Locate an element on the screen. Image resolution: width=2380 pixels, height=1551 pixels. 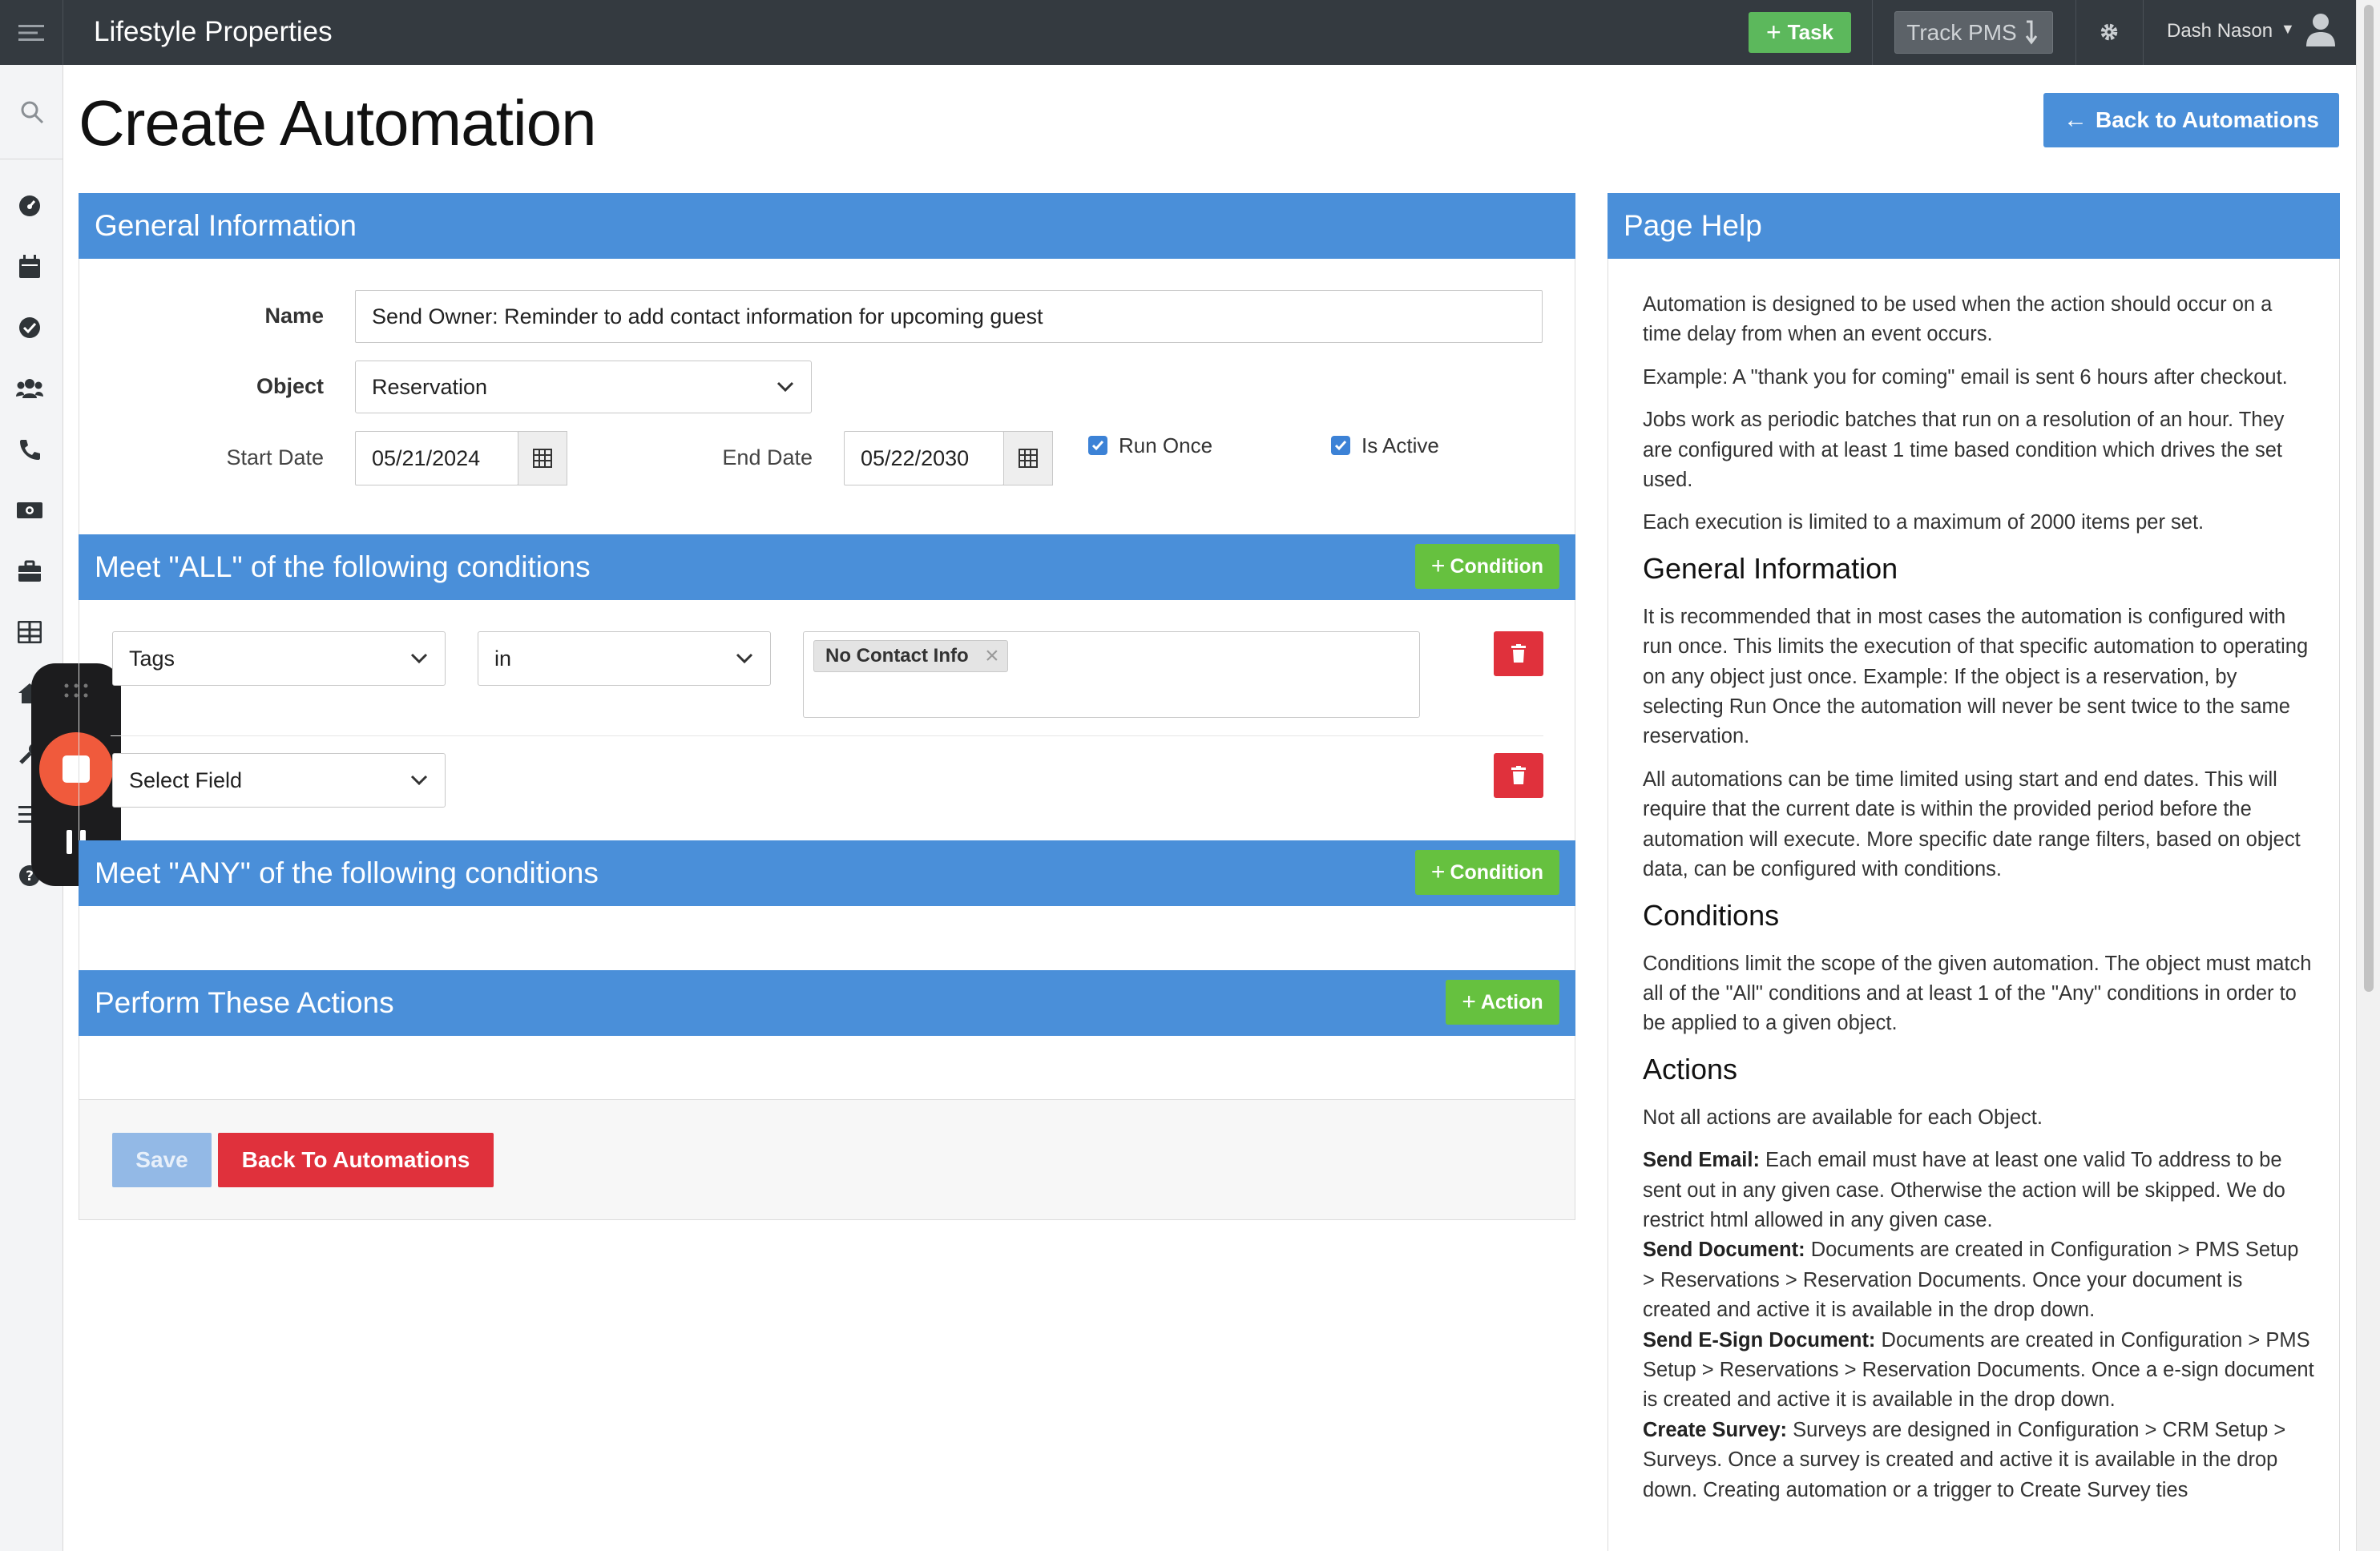
help-action-term: Send Document: is located at coordinates (1724, 1250).